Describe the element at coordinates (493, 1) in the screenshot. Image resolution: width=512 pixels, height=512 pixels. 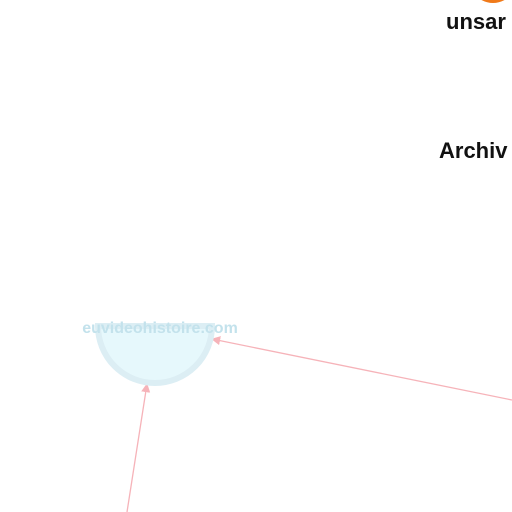
I see `node-unsar` at that location.